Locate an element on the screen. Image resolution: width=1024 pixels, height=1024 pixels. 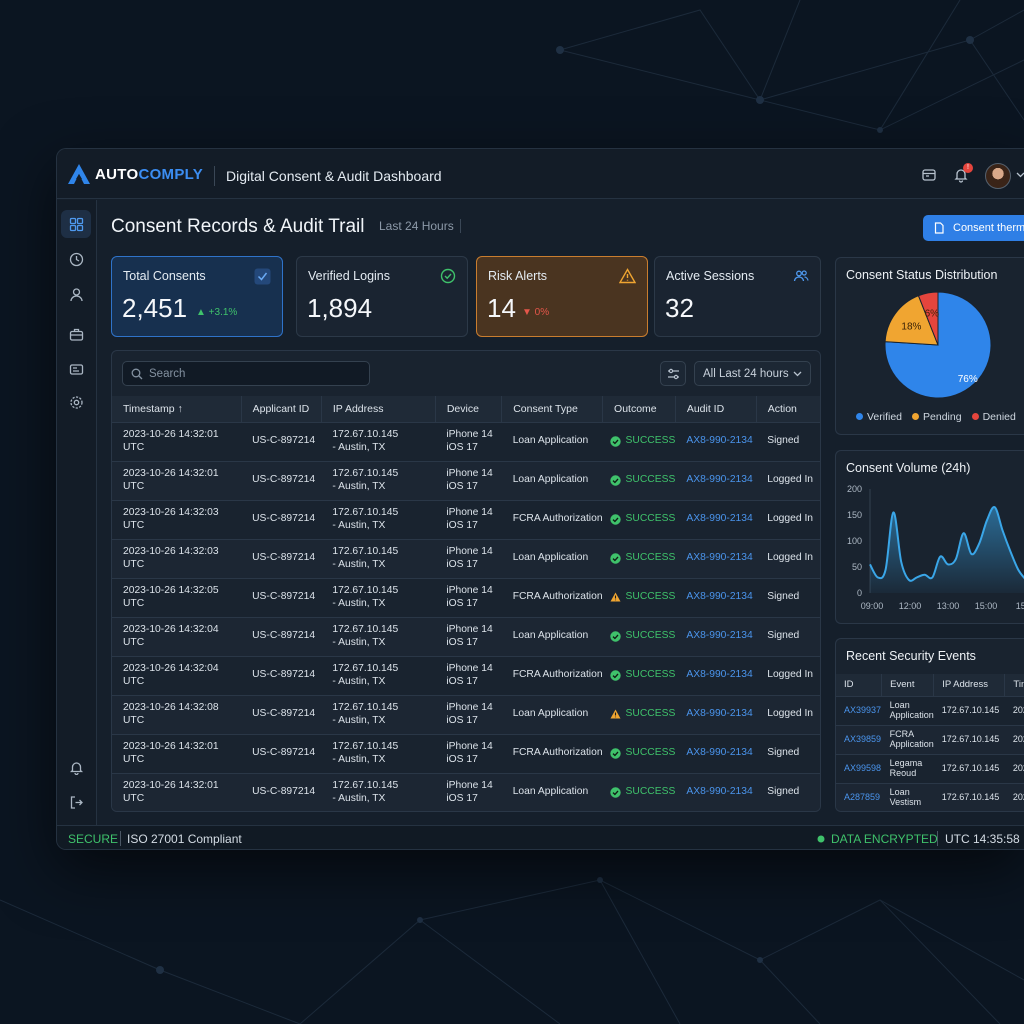
sidebar-item-logout is located at coordinates (76, 802).